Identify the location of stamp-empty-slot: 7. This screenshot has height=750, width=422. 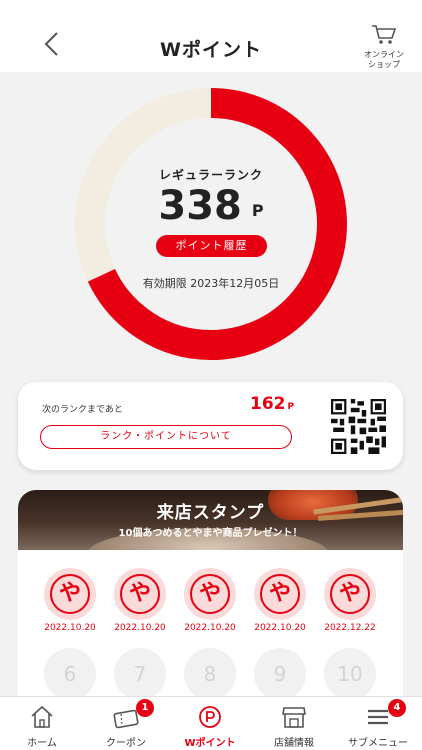
(140, 674).